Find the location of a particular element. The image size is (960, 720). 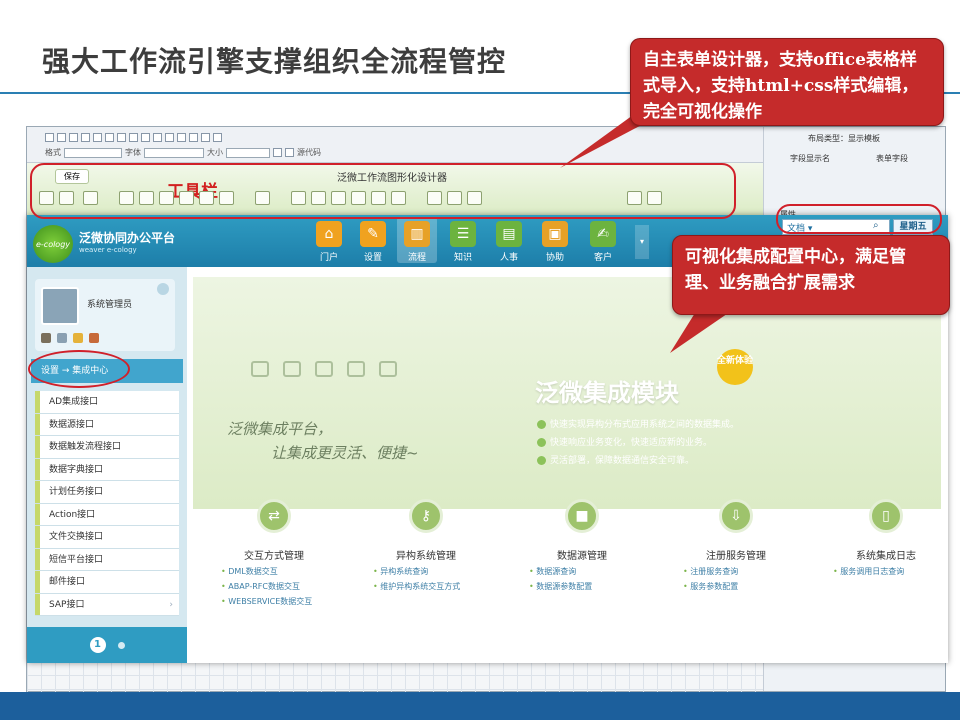

people-icon: ▤ is located at coordinates (509, 234).